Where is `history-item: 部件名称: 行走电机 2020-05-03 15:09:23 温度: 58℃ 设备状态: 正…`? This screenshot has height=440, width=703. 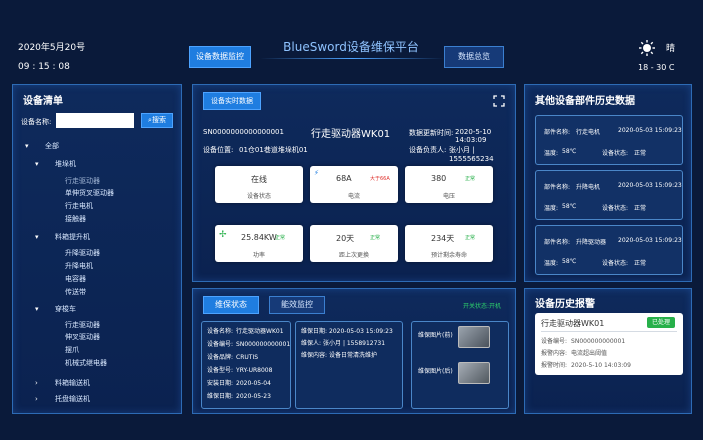 history-item: 部件名称: 行走电机 2020-05-03 15:09:23 温度: 58℃ 设备状态: 正… is located at coordinates (609, 140).